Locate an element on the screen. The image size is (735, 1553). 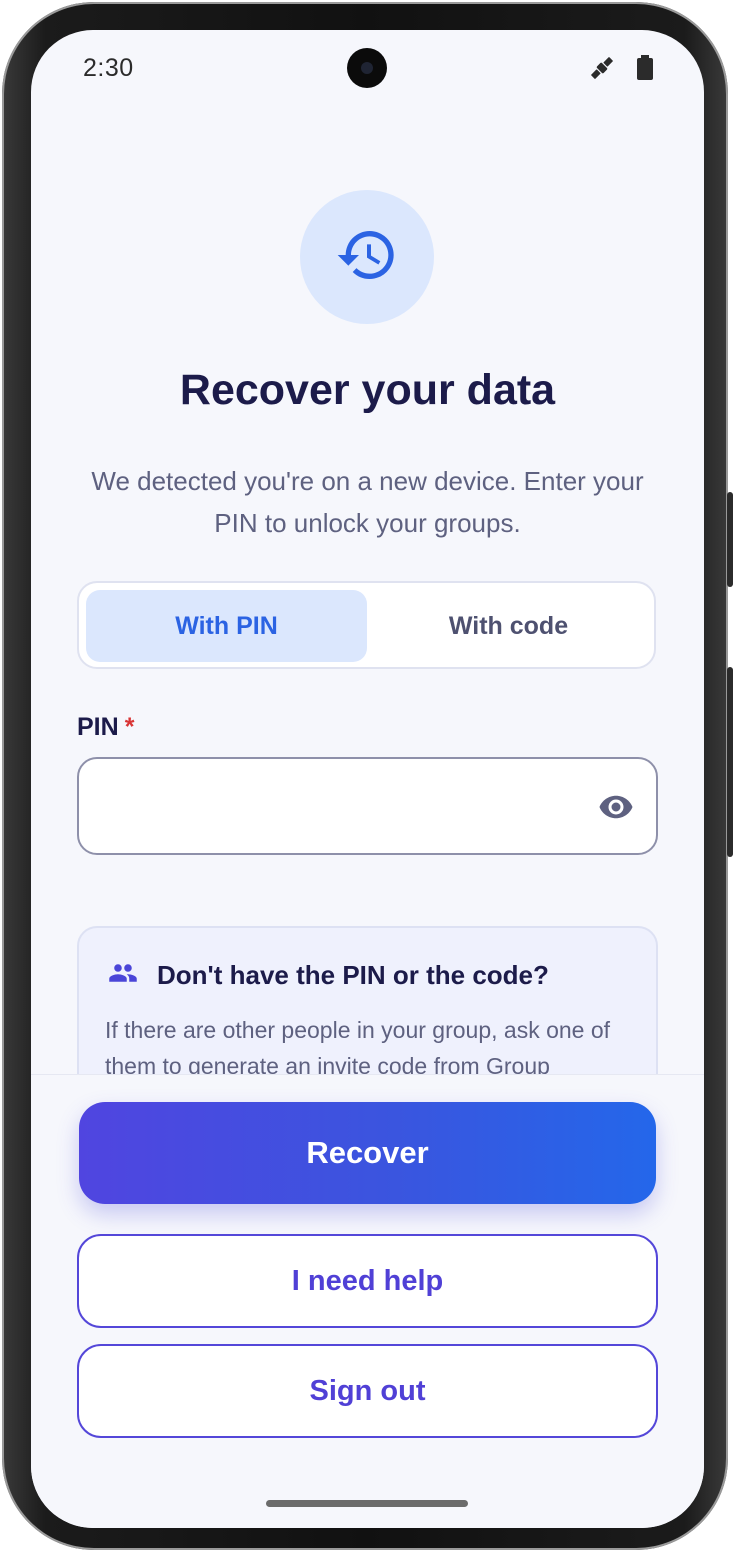
status-time: 2:30 is located at coordinates (108, 68).